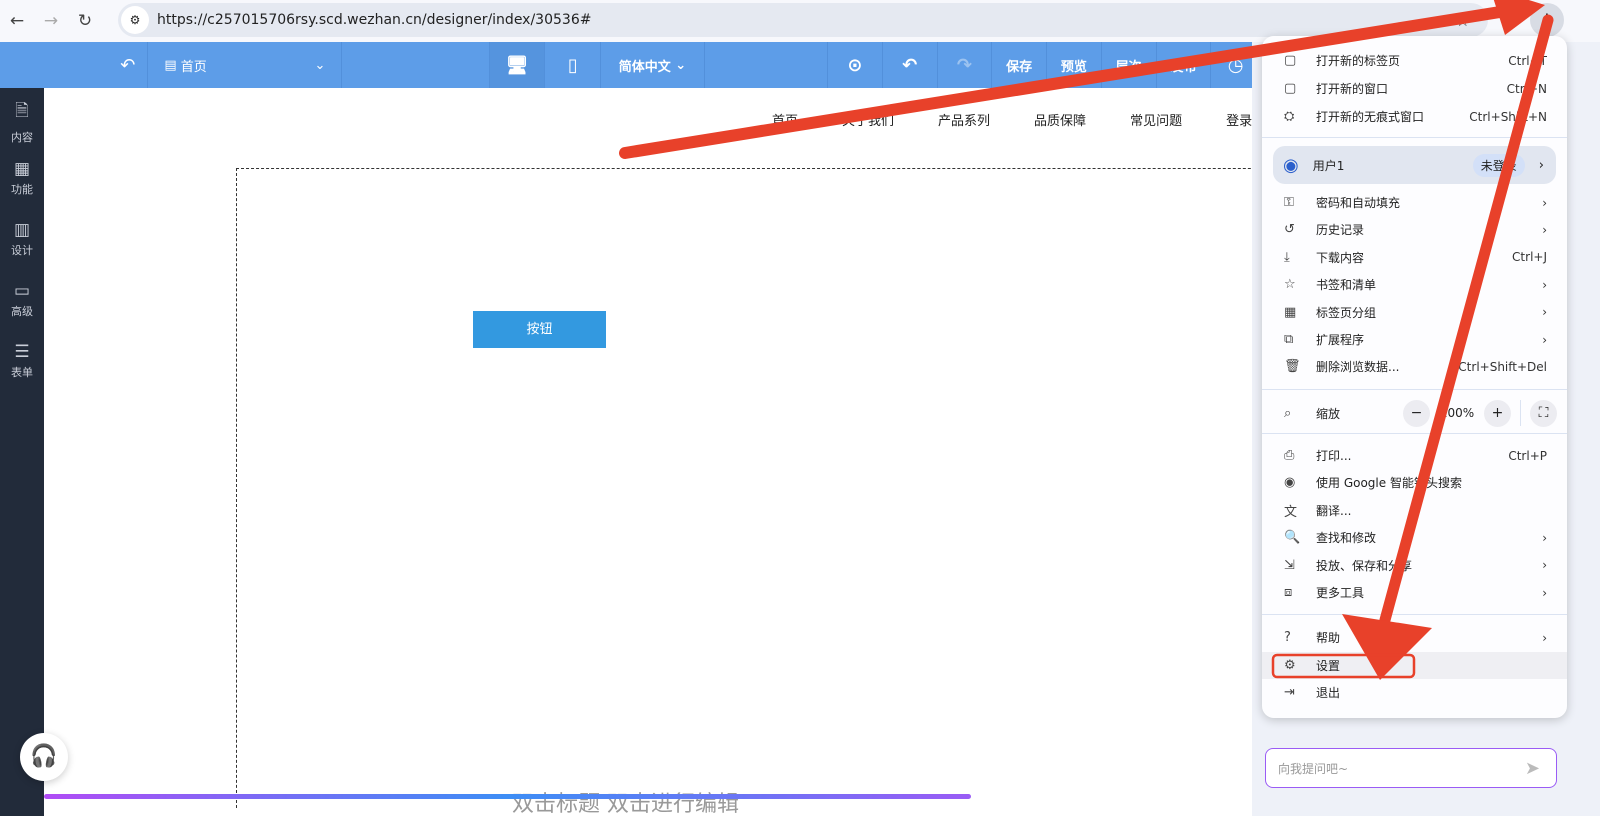  I want to click on menu-item-label: 下载内容, so click(1340, 257).